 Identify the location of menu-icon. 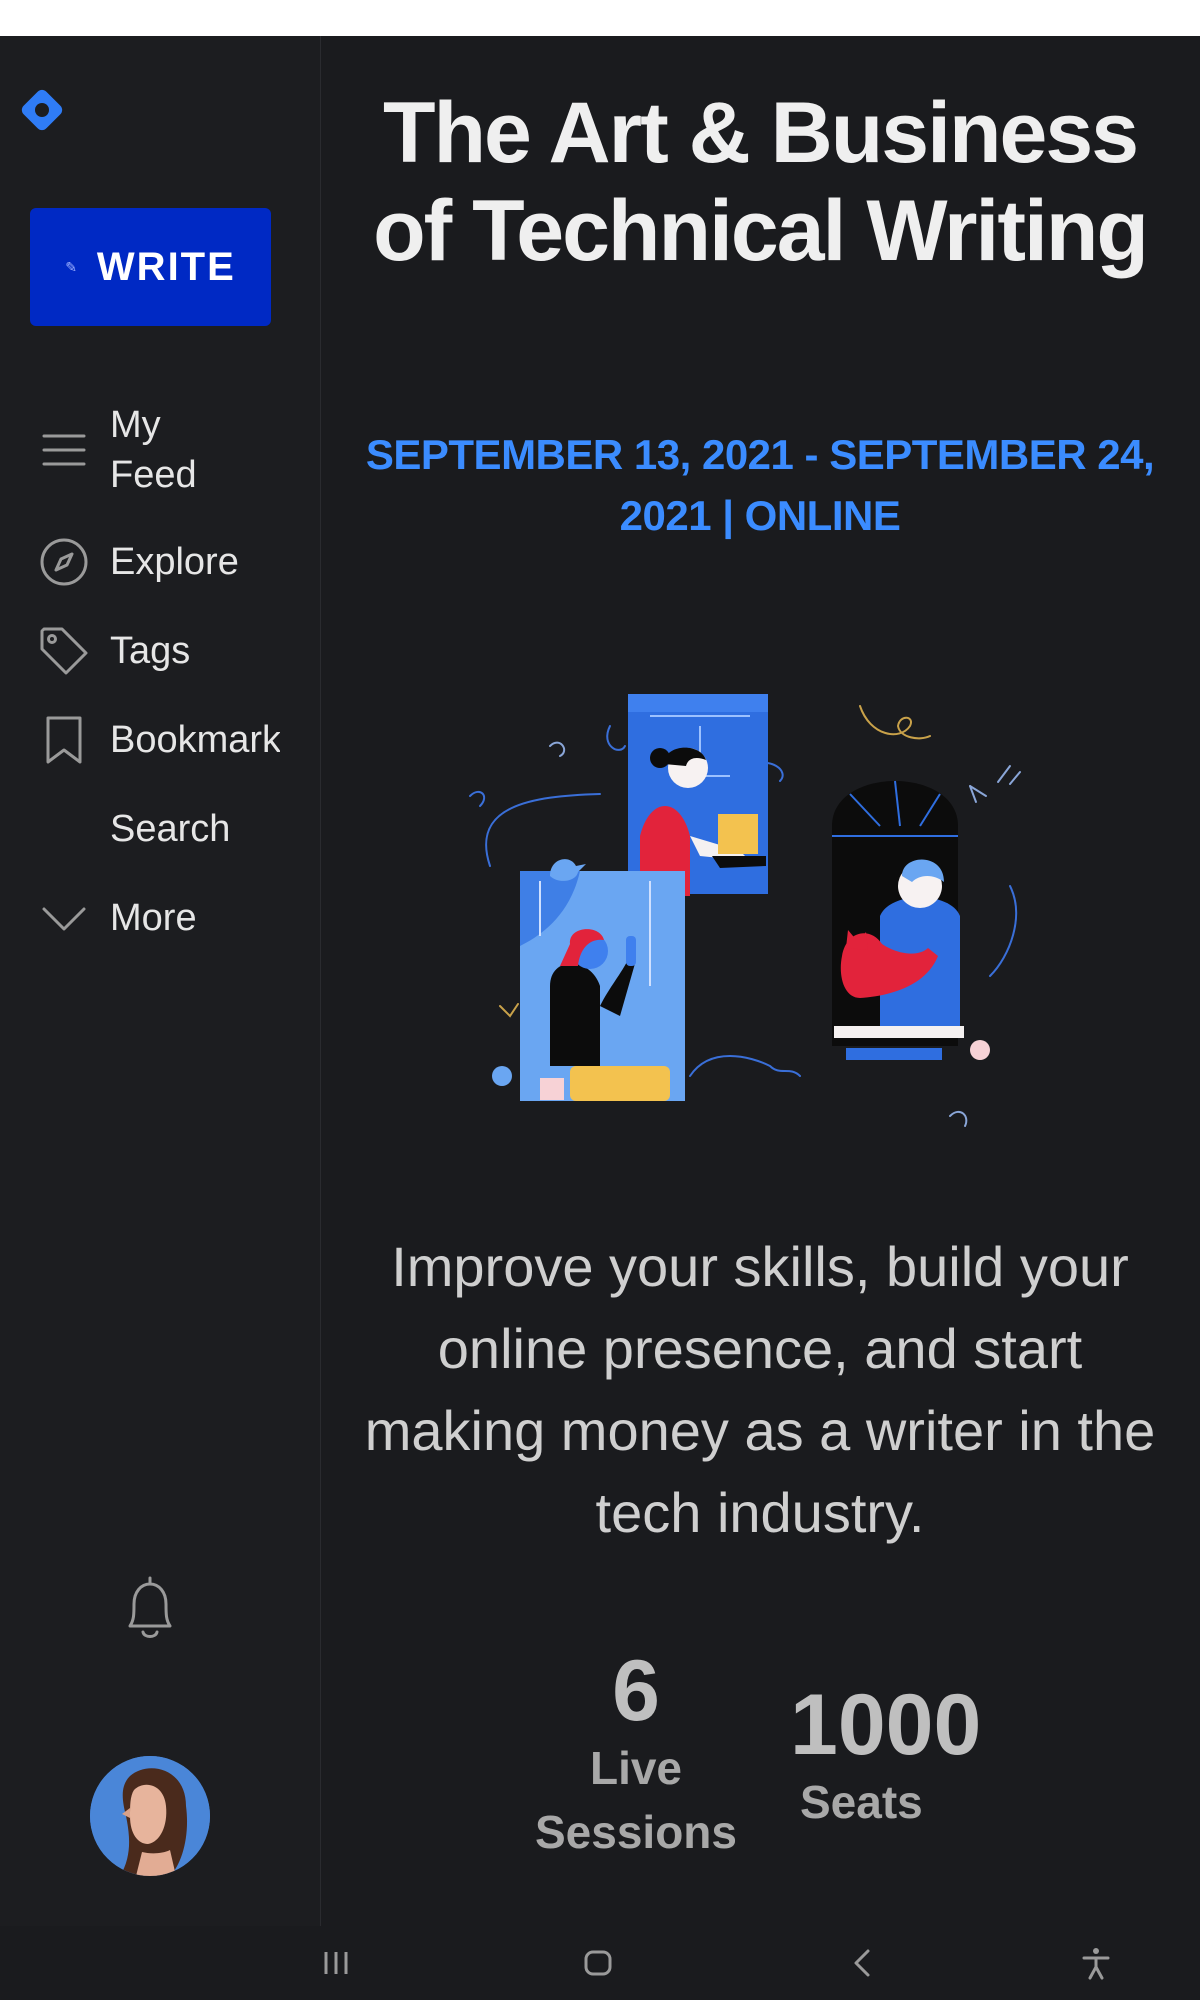
(64, 450).